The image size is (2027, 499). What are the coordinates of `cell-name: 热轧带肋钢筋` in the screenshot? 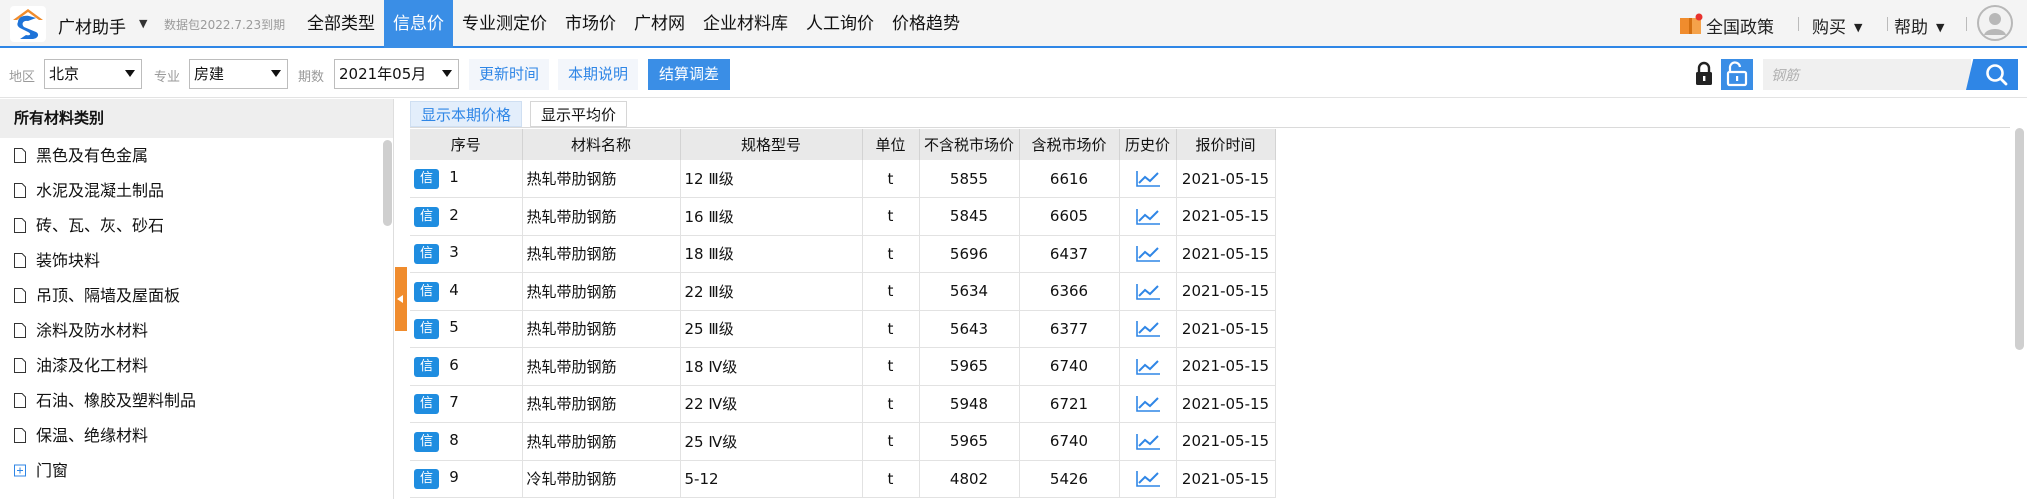 It's located at (601, 216).